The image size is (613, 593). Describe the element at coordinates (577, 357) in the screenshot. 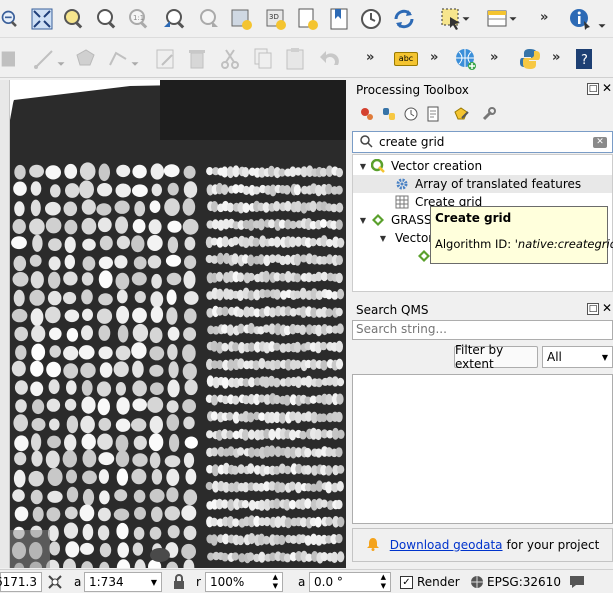

I see `qms-type-select: All ▼` at that location.